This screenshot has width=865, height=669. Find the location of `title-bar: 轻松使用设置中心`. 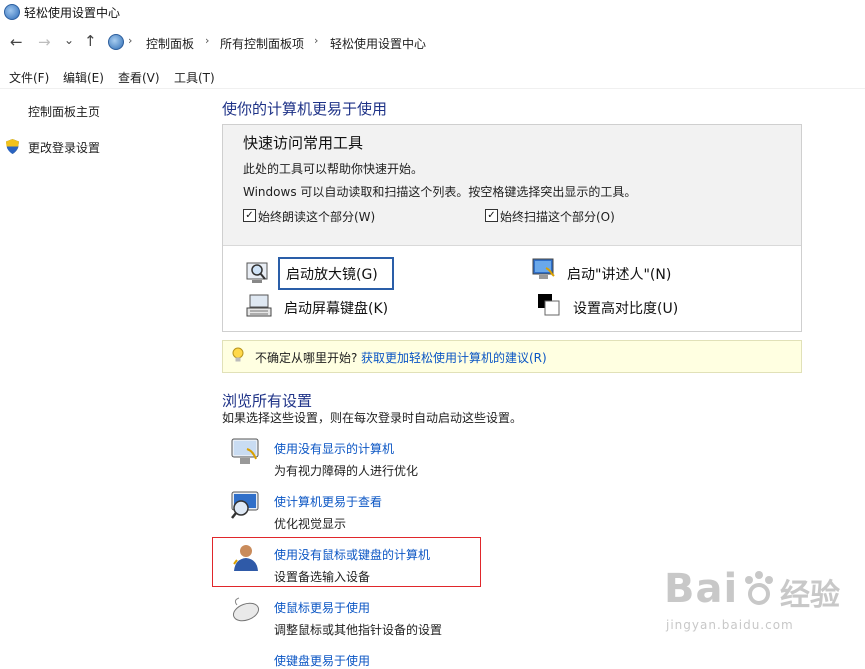

title-bar: 轻松使用设置中心 is located at coordinates (432, 12).